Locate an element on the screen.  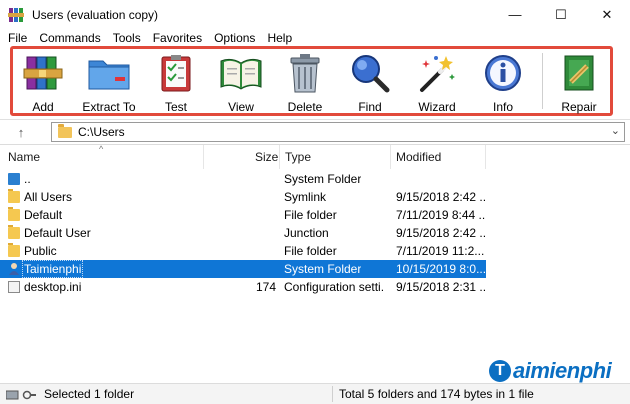
up-one-level-button: ↑ is located at coordinates (21, 132).